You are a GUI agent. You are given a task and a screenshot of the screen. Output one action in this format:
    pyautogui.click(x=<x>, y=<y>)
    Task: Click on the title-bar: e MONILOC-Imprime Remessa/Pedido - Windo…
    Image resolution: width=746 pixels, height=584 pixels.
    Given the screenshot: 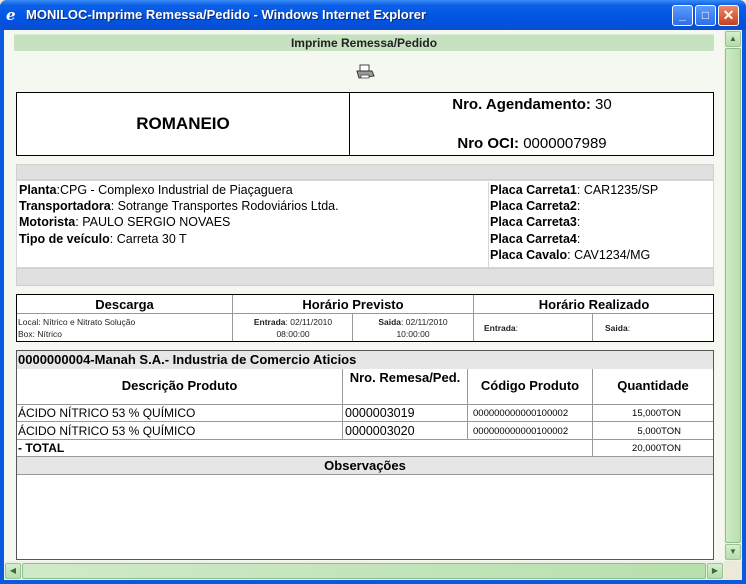 What is the action you would take?
    pyautogui.click(x=373, y=15)
    